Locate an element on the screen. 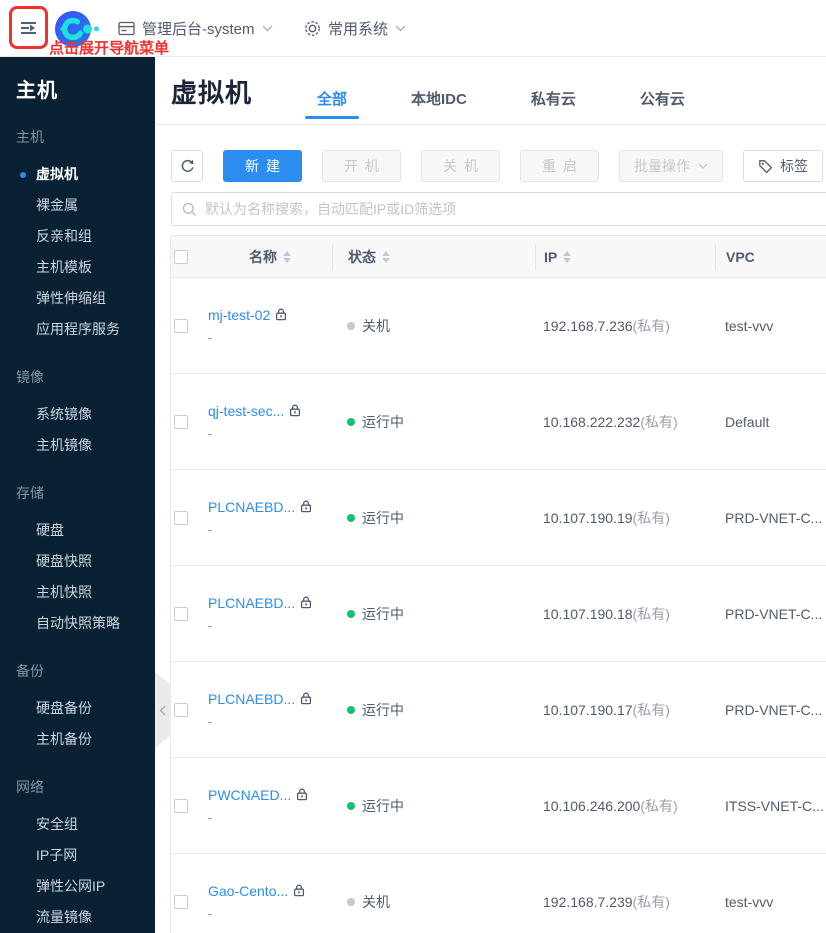 The image size is (826, 933). create-button-label: 新建 is located at coordinates (266, 166).